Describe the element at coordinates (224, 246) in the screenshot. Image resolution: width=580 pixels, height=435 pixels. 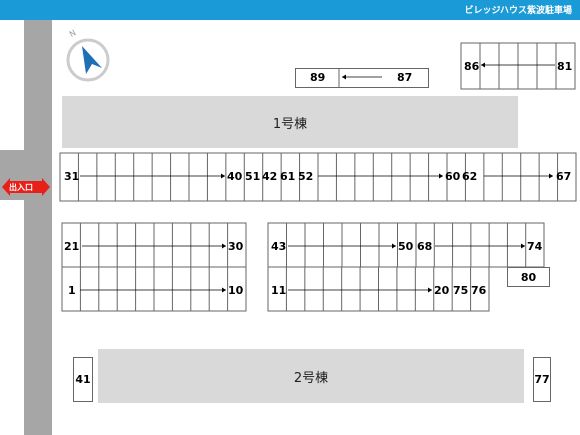
I see `arrow-21-30-head` at that location.